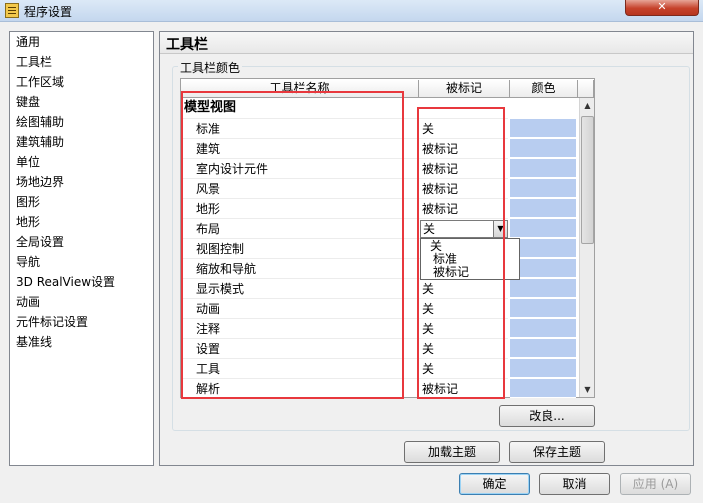 This screenshot has height=503, width=703. What do you see at coordinates (48, 12) in the screenshot?
I see `window-title: 程序设置` at bounding box center [48, 12].